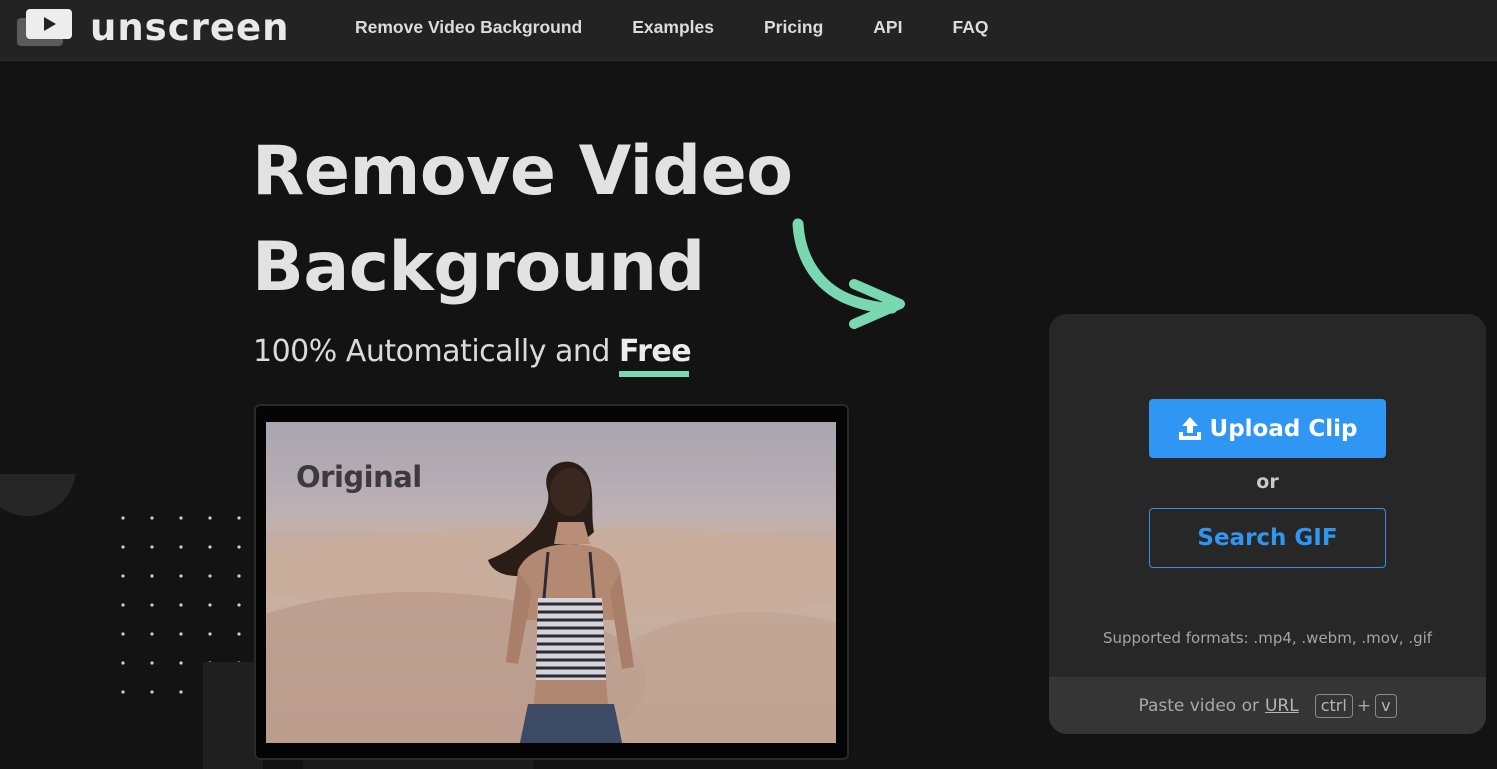 The height and width of the screenshot is (769, 1497). I want to click on upload-icon, so click(1189, 428).